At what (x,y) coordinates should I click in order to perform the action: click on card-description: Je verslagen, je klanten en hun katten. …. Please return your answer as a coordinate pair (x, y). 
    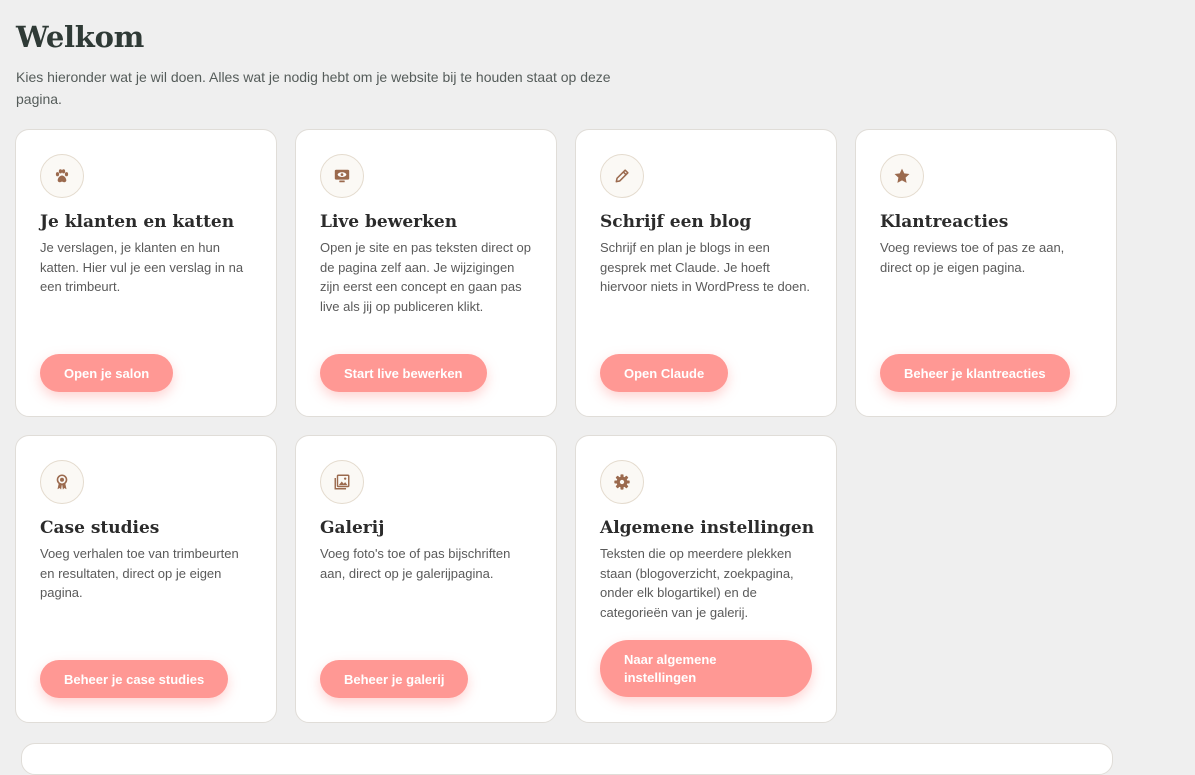
    Looking at the image, I should click on (142, 267).